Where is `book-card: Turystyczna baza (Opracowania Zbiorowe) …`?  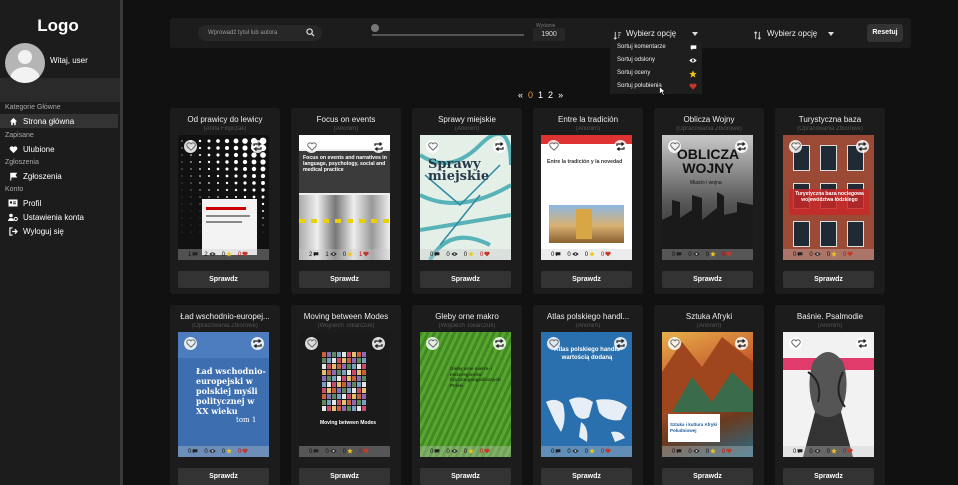 book-card: Turystyczna baza (Opracowania Zbiorowe) … is located at coordinates (830, 201).